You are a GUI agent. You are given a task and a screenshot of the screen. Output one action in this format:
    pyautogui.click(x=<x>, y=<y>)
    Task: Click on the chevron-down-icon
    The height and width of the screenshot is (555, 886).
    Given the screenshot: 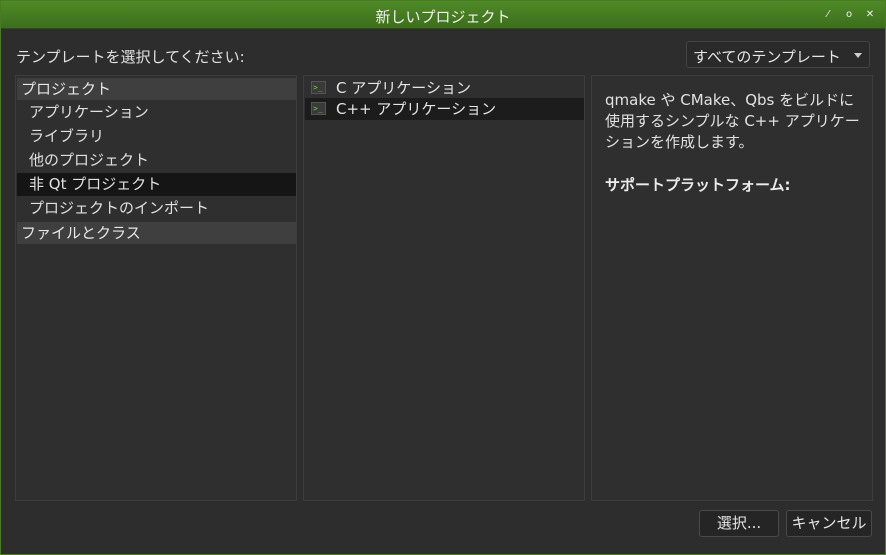 What is the action you would take?
    pyautogui.click(x=858, y=55)
    